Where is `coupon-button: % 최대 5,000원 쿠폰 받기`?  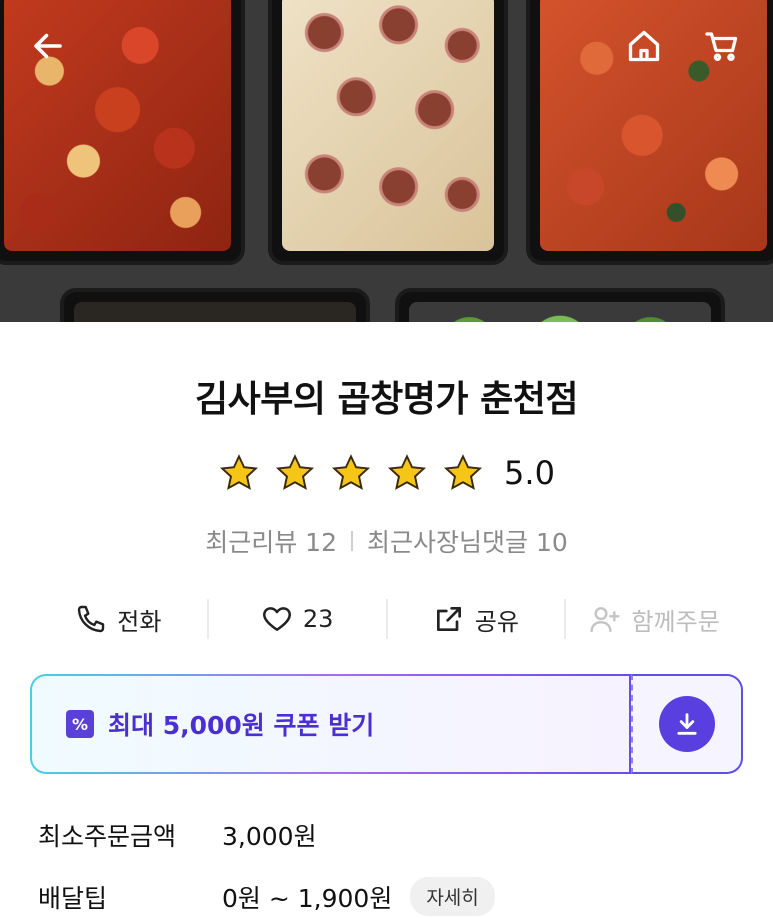 coupon-button: % 최대 5,000원 쿠폰 받기 is located at coordinates (330, 724).